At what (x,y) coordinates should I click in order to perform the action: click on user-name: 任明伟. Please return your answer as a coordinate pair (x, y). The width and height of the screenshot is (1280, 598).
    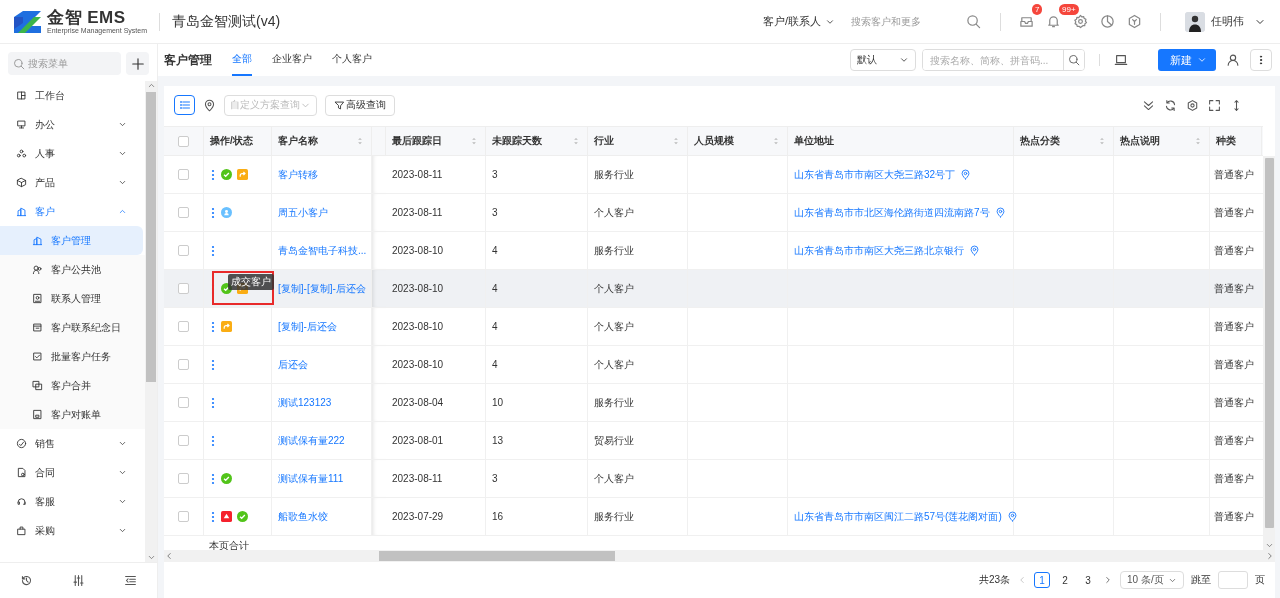
    Looking at the image, I should click on (1227, 21).